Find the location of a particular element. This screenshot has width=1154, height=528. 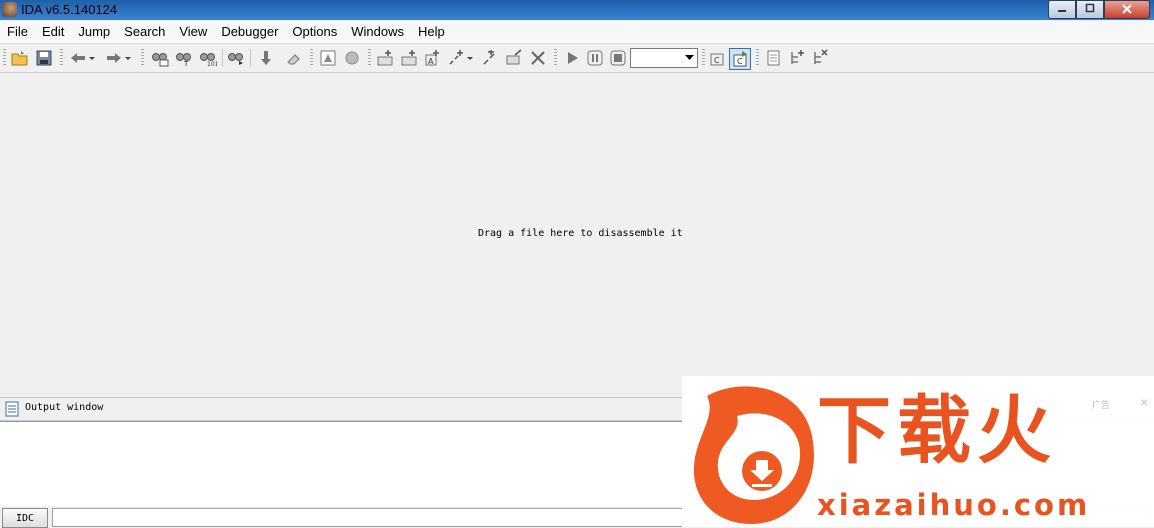

rename-button is located at coordinates (514, 58).